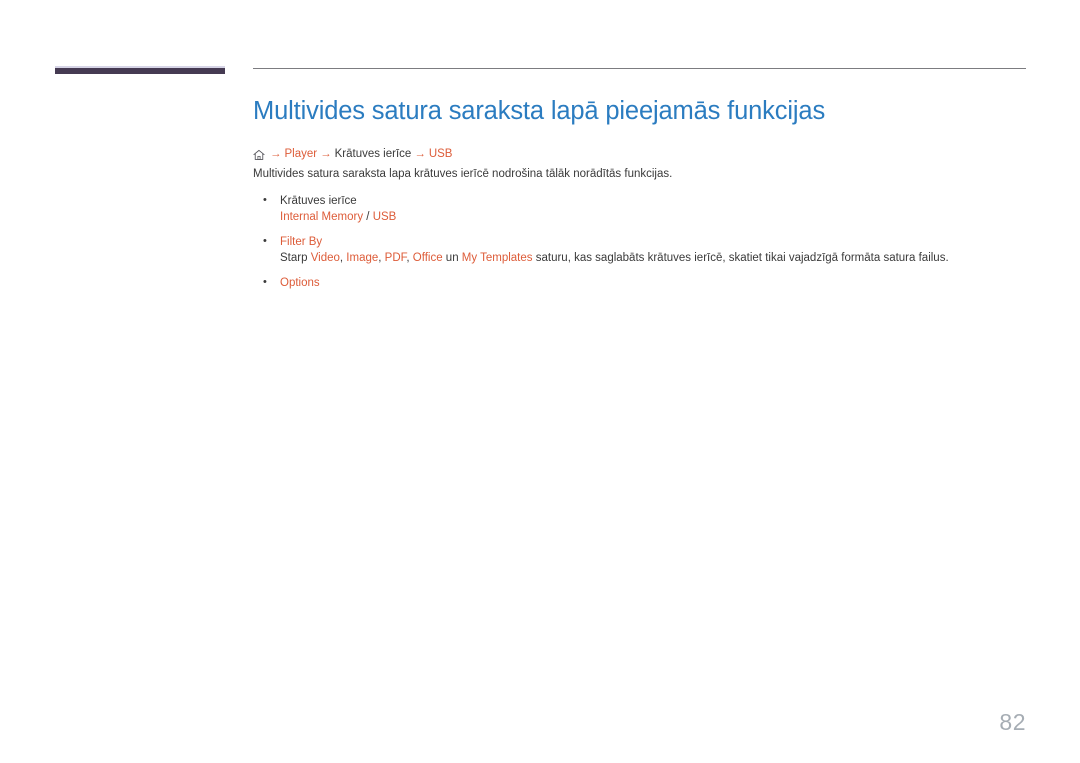 Image resolution: width=1080 pixels, height=763 pixels. I want to click on home-icon, so click(259, 155).